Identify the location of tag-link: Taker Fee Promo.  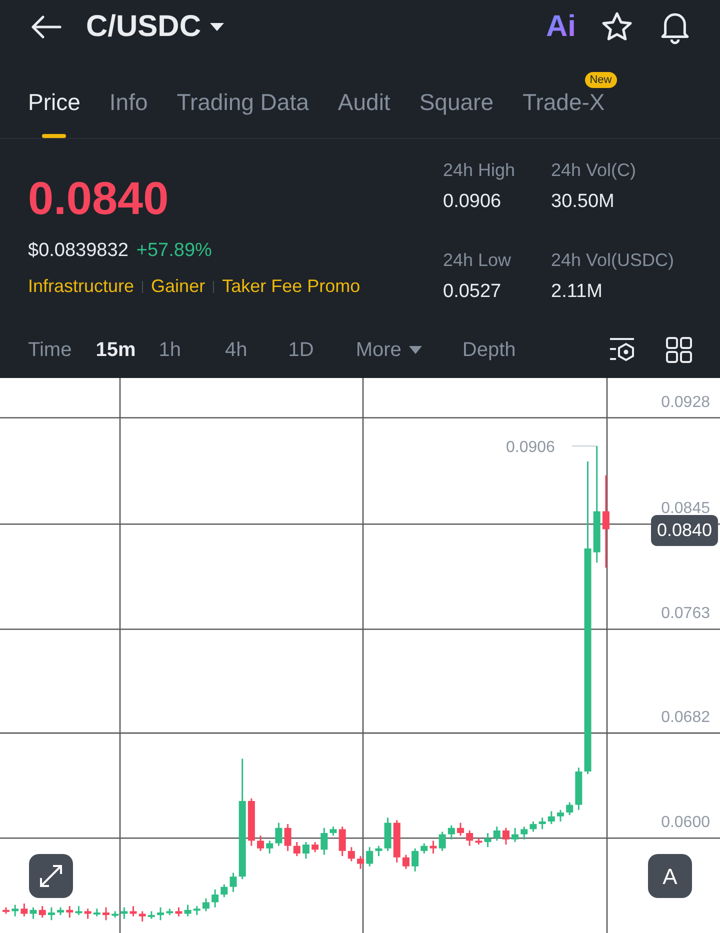
(291, 286).